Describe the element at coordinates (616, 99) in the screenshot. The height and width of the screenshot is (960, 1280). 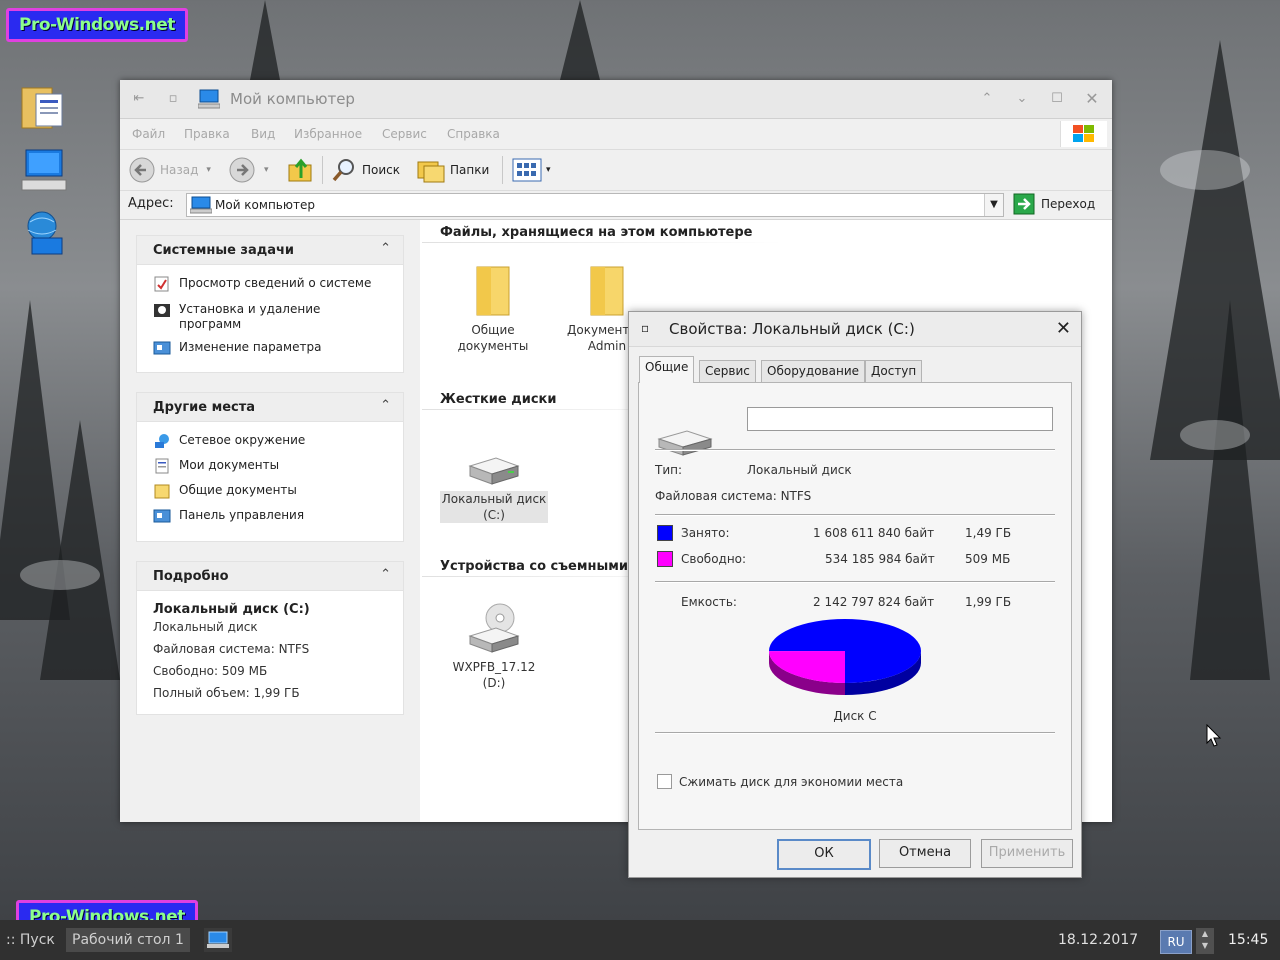
I see `explorer-titlebar: ⇤ ▫ Мой компьютер ⌃ ⌄ ☐ ✕` at that location.